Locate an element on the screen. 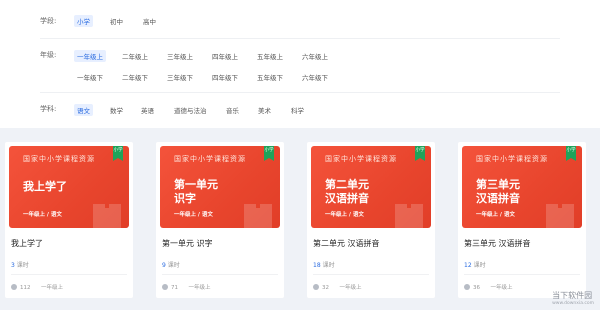 The height and width of the screenshot is (310, 600). grade-option-3b: 三年级下 is located at coordinates (180, 77).